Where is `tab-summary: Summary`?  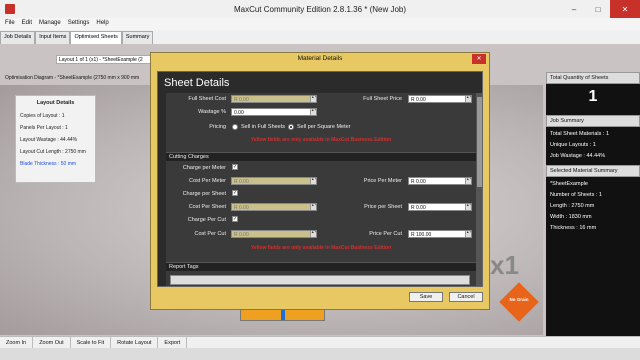 tab-summary: Summary is located at coordinates (137, 37).